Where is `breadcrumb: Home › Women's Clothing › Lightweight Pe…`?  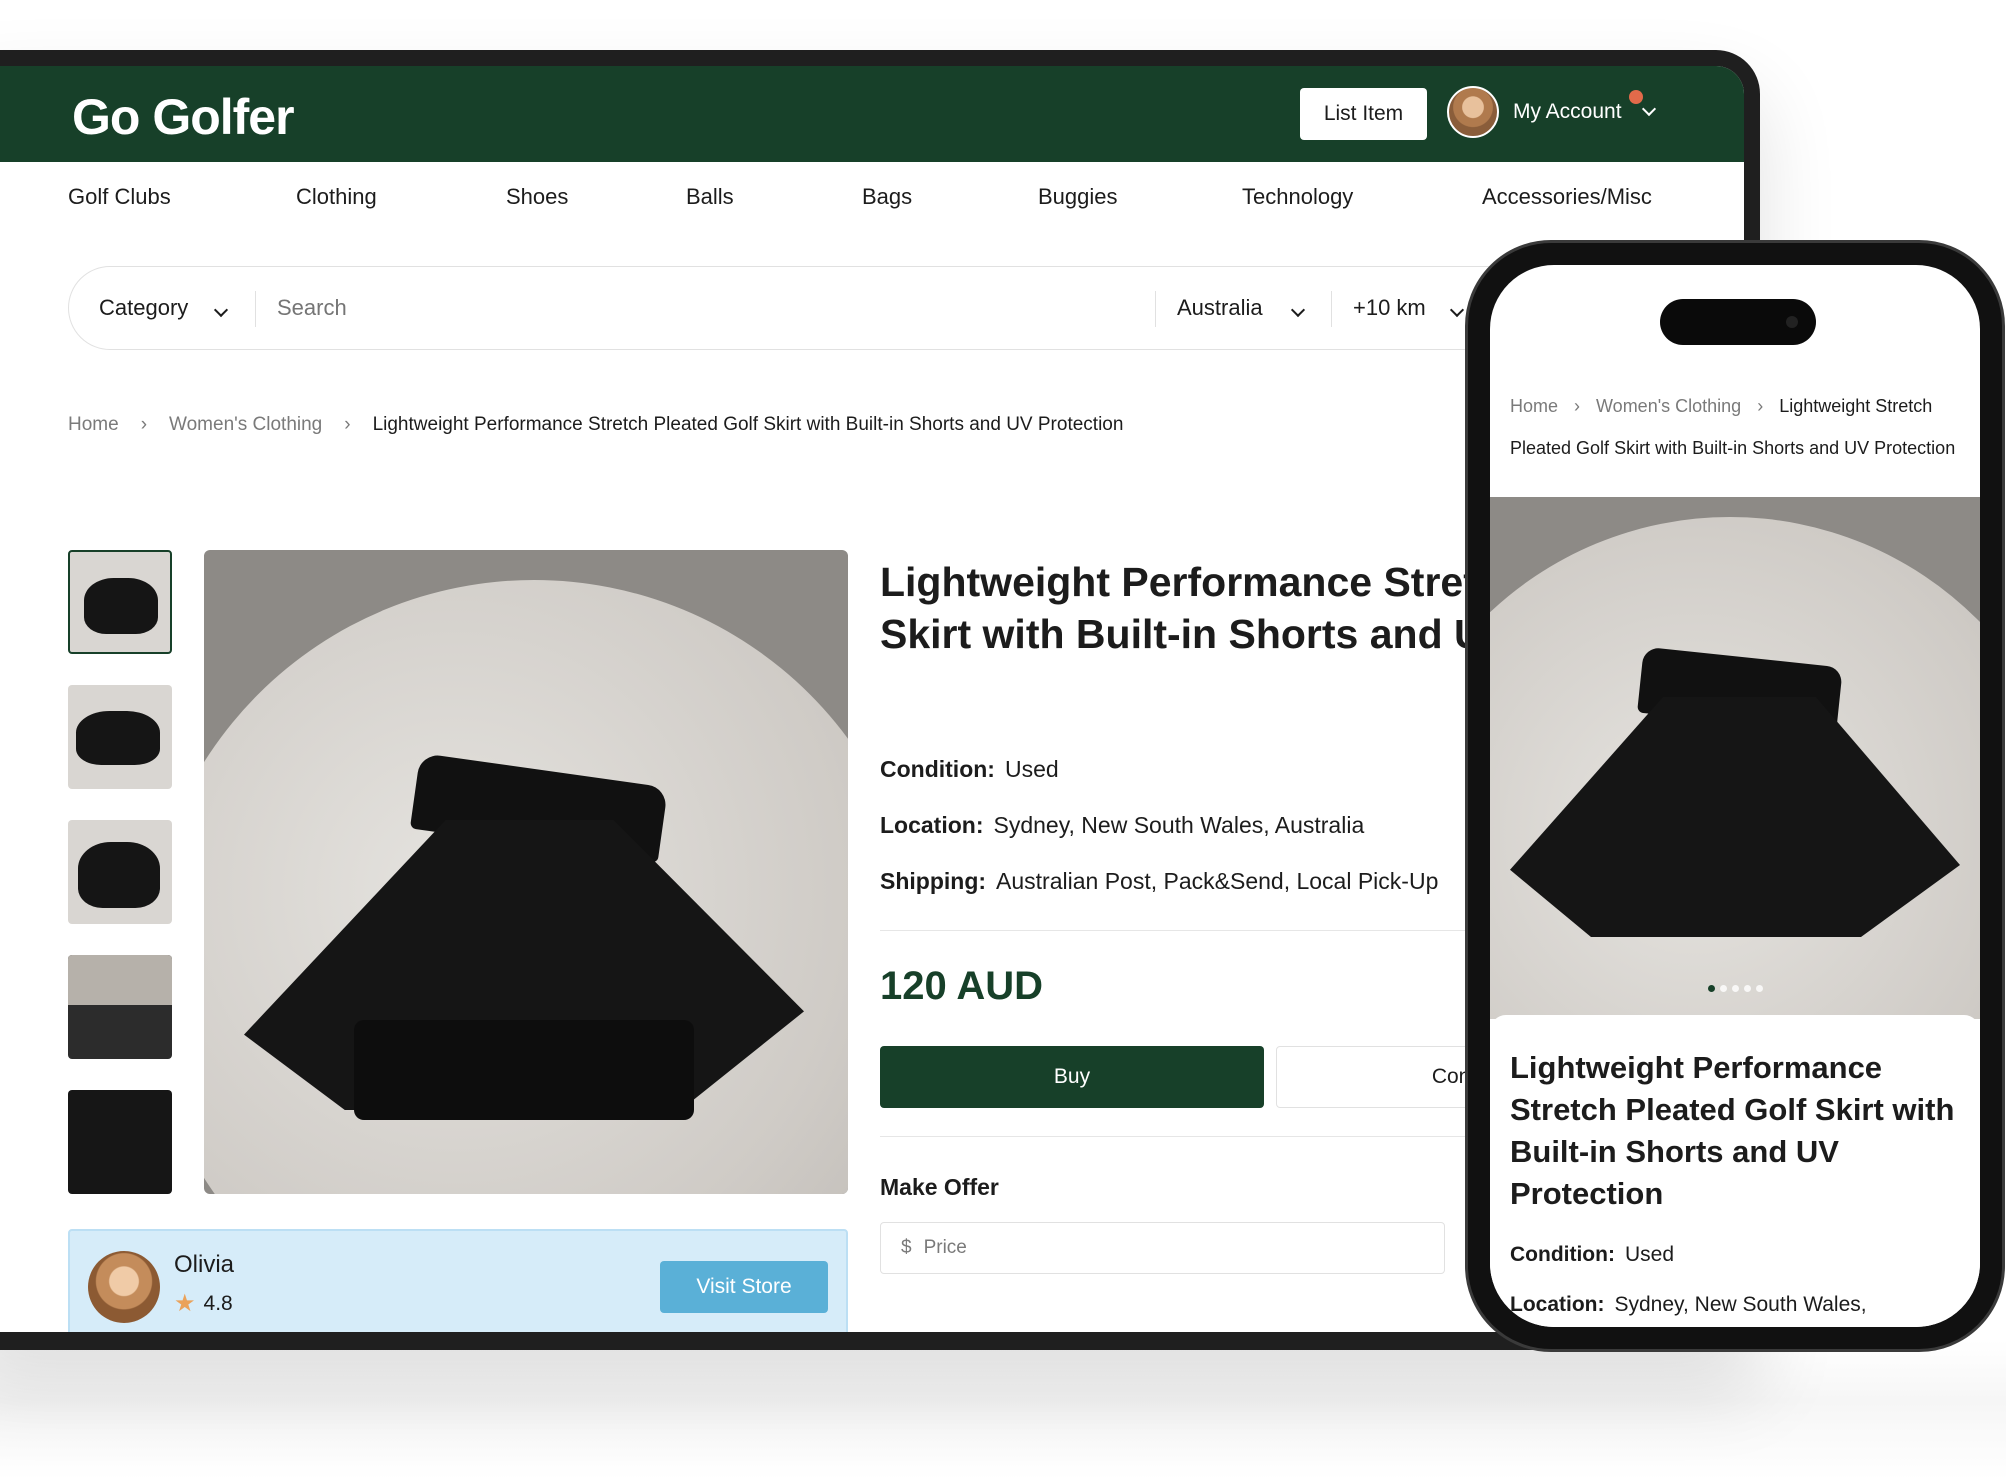 breadcrumb: Home › Women's Clothing › Lightweight Pe… is located at coordinates (595, 425).